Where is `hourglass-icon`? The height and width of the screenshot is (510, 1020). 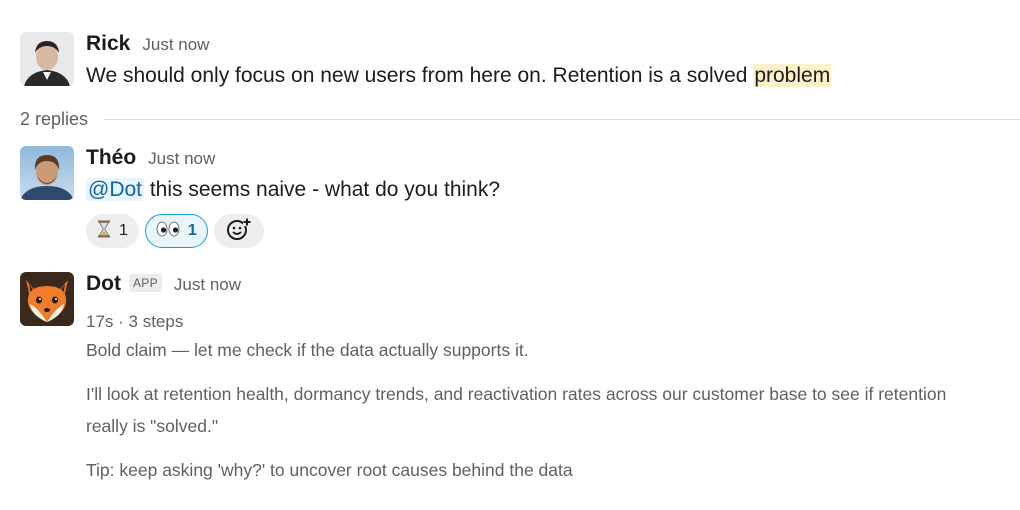
hourglass-icon is located at coordinates (104, 231).